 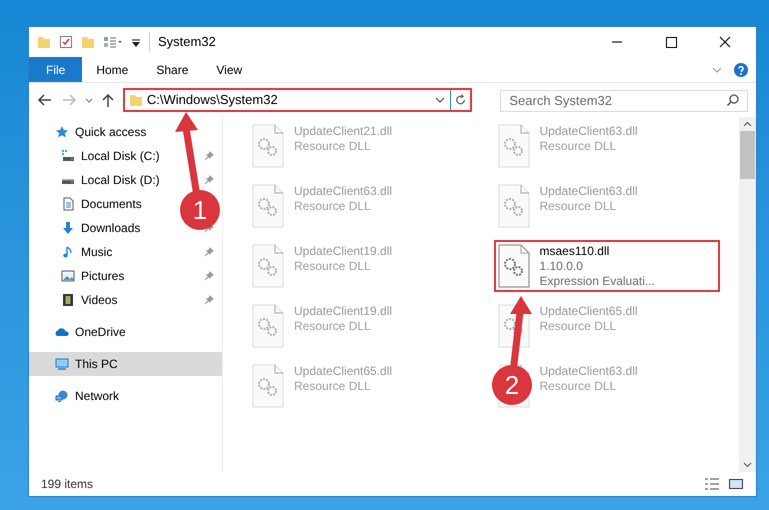 What do you see at coordinates (113, 42) in the screenshot?
I see `view-list-icon` at bounding box center [113, 42].